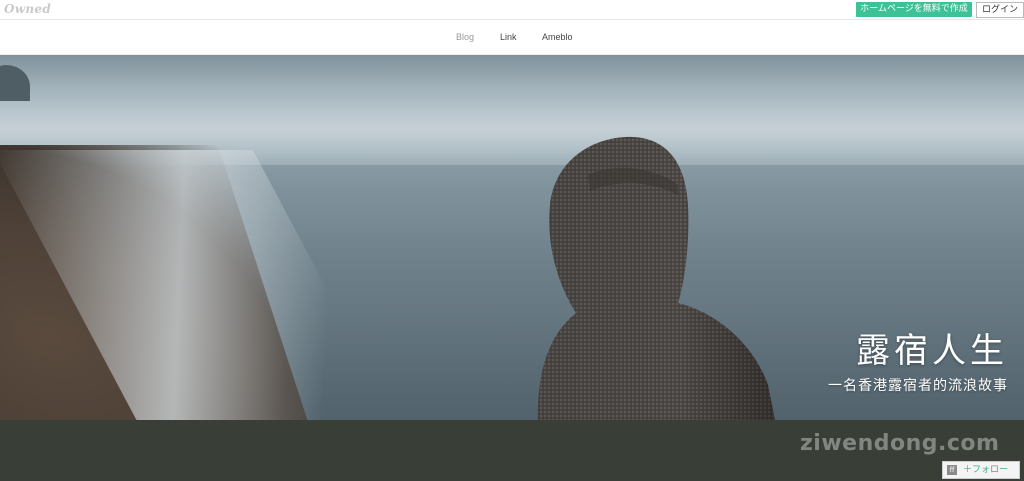 This screenshot has width=1024, height=481. I want to click on nav-item-link: Link, so click(508, 37).